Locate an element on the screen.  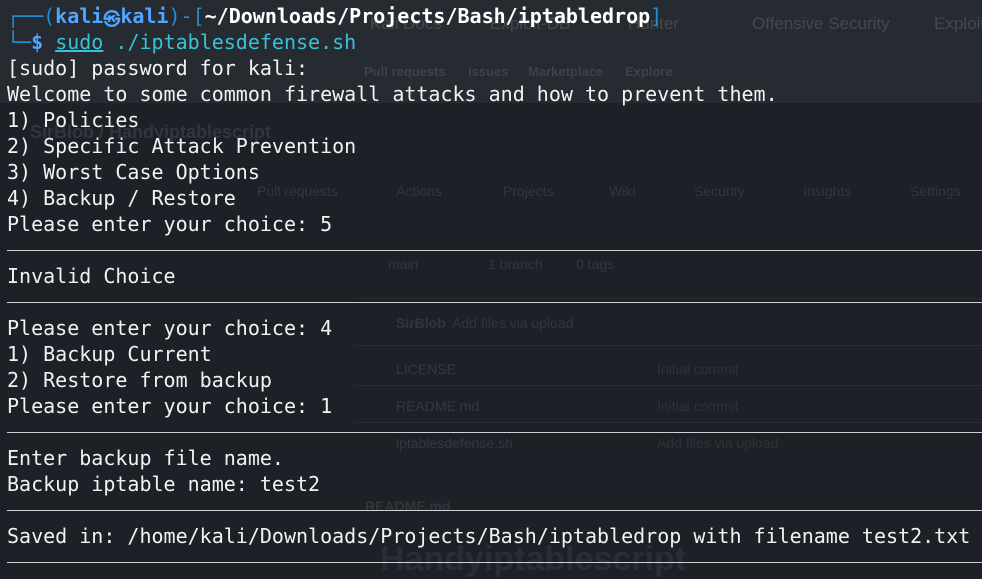
prompt-close: ] is located at coordinates (656, 16).